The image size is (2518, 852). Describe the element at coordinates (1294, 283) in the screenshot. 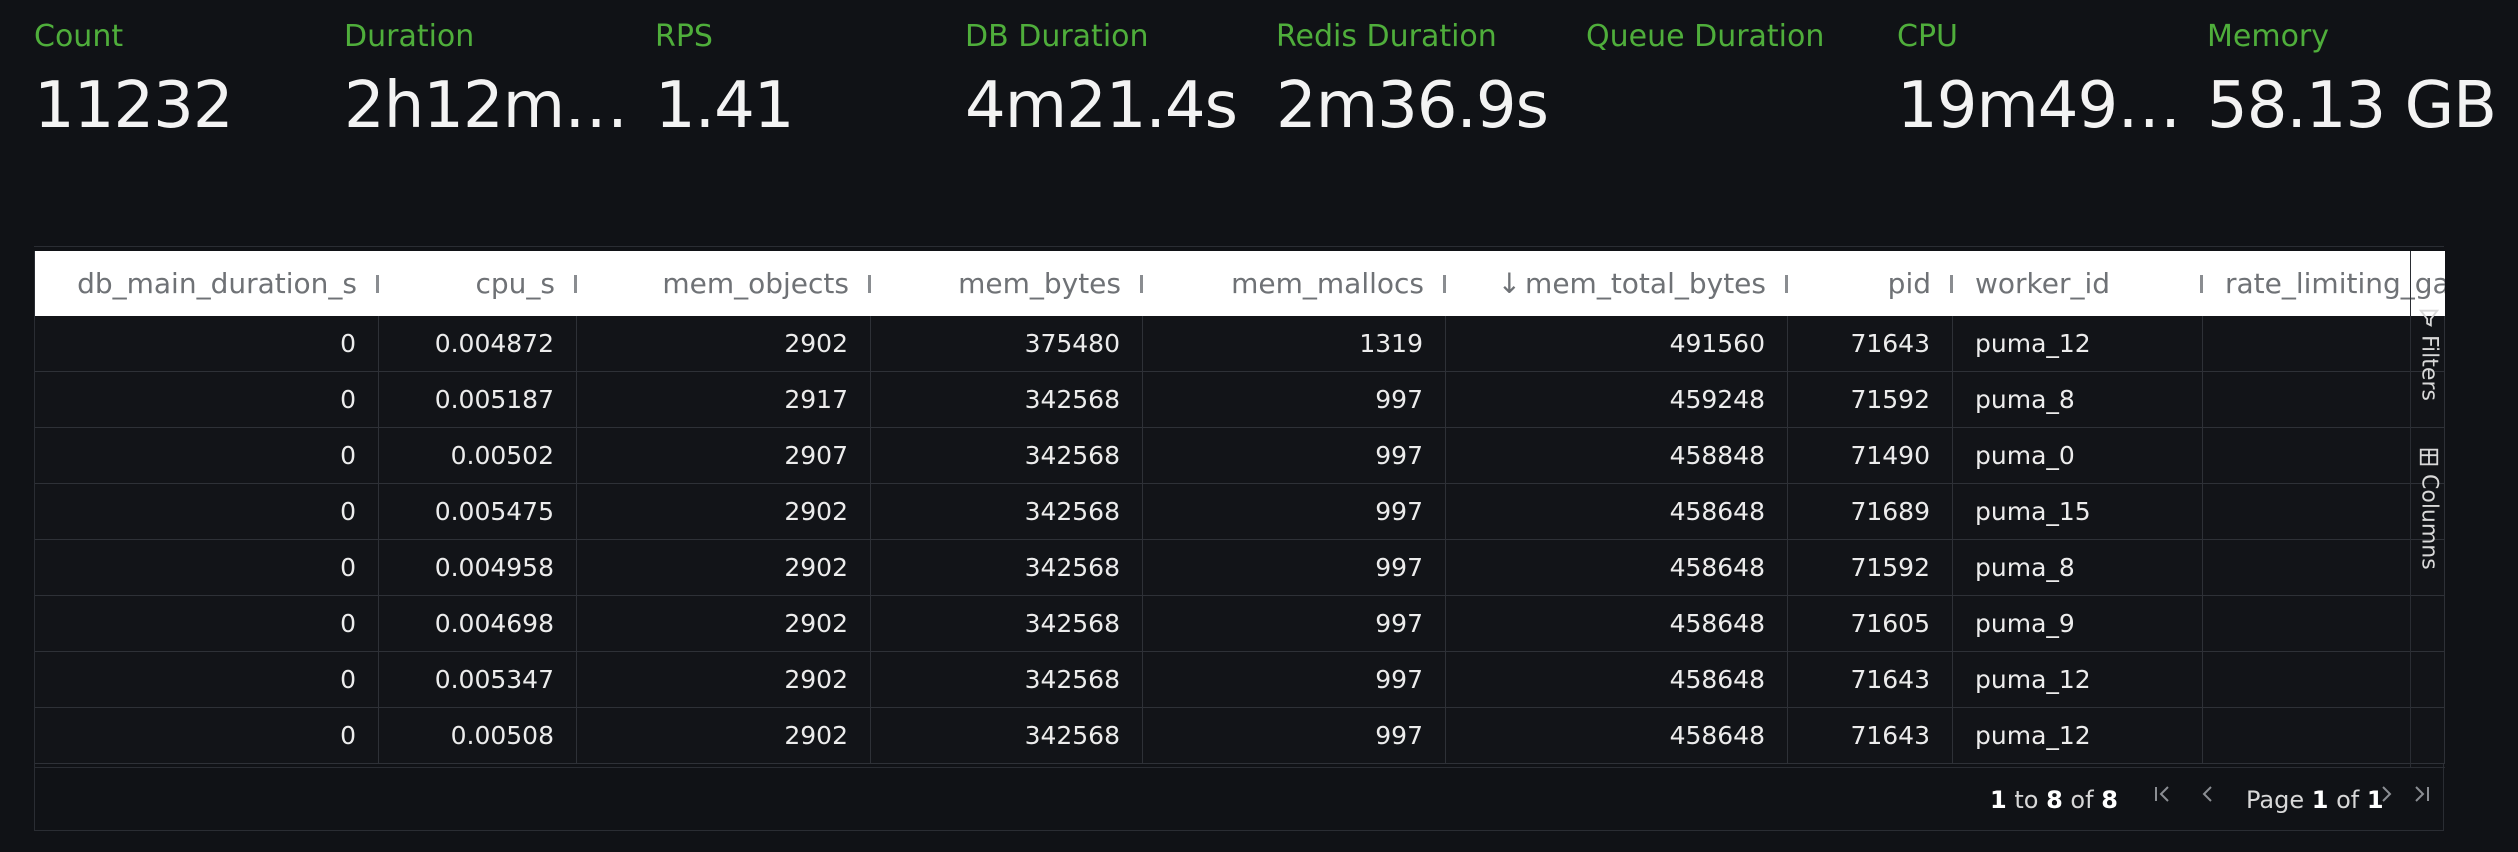

I see `column-header-mem-mallocs: mem_mallocs` at that location.